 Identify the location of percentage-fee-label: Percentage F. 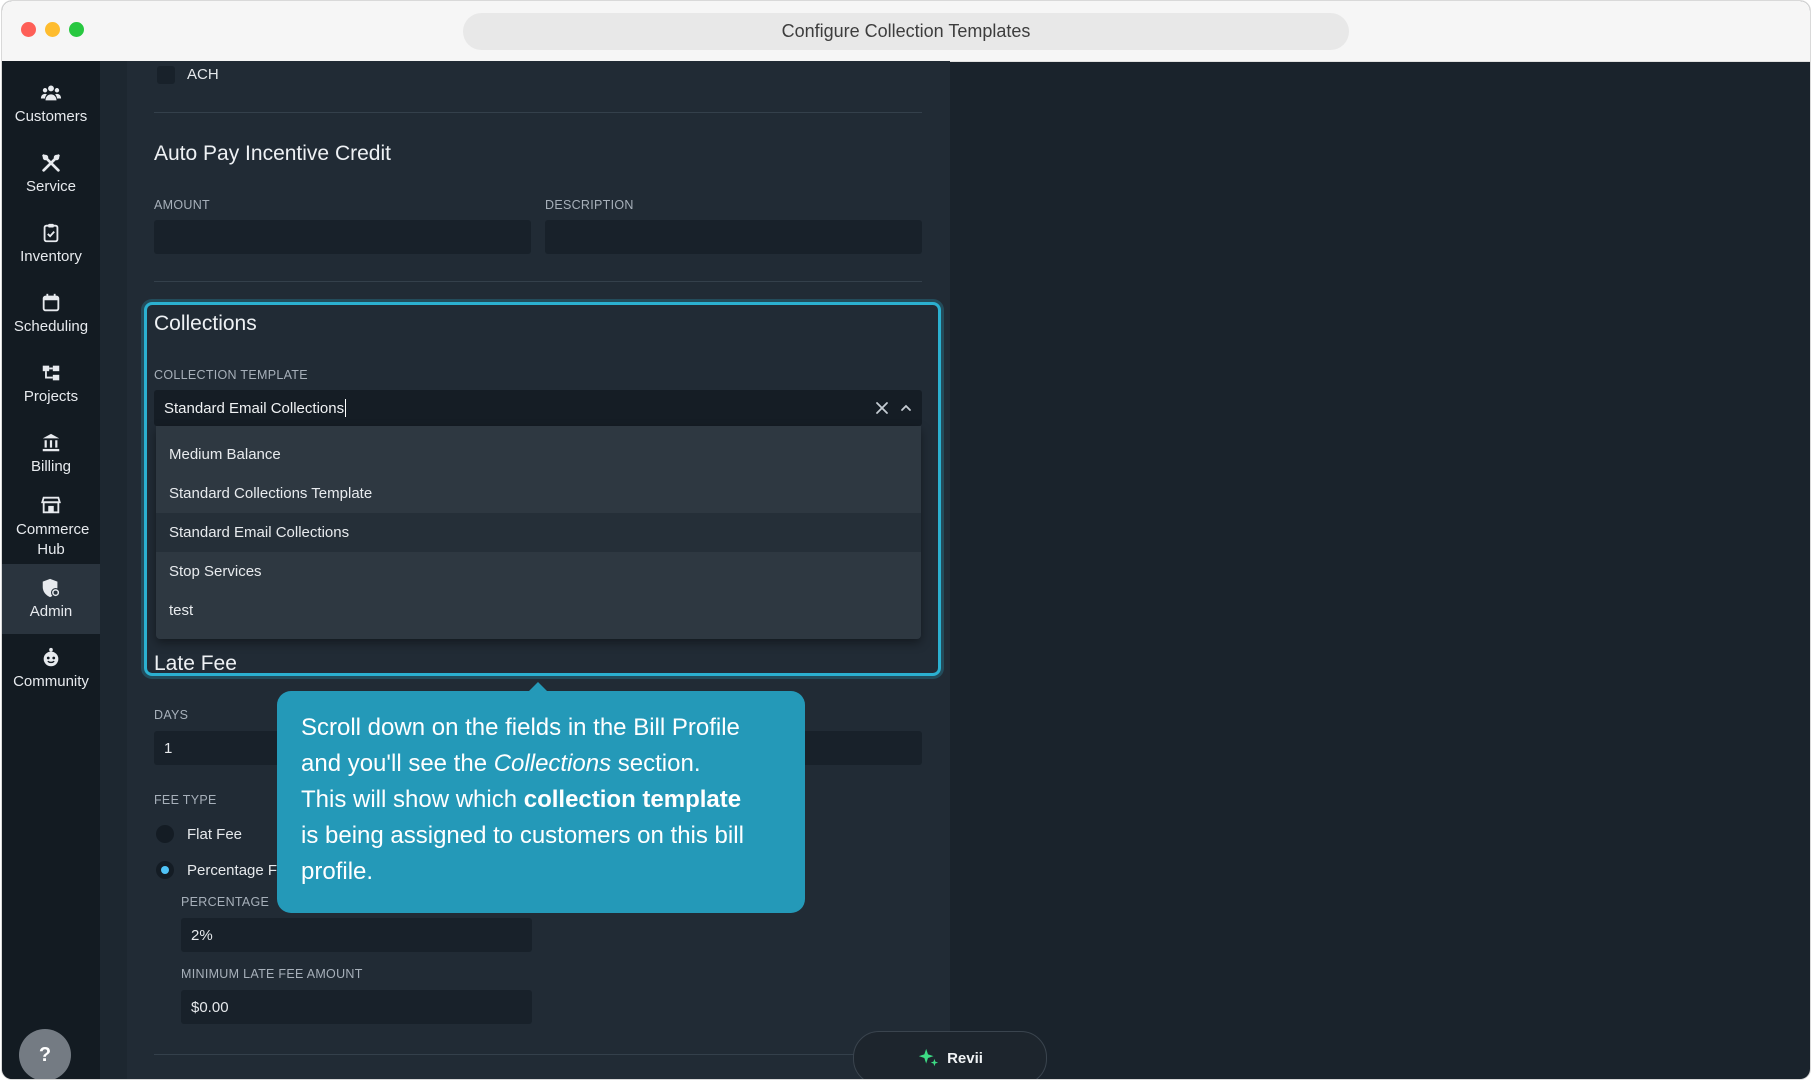
(232, 870).